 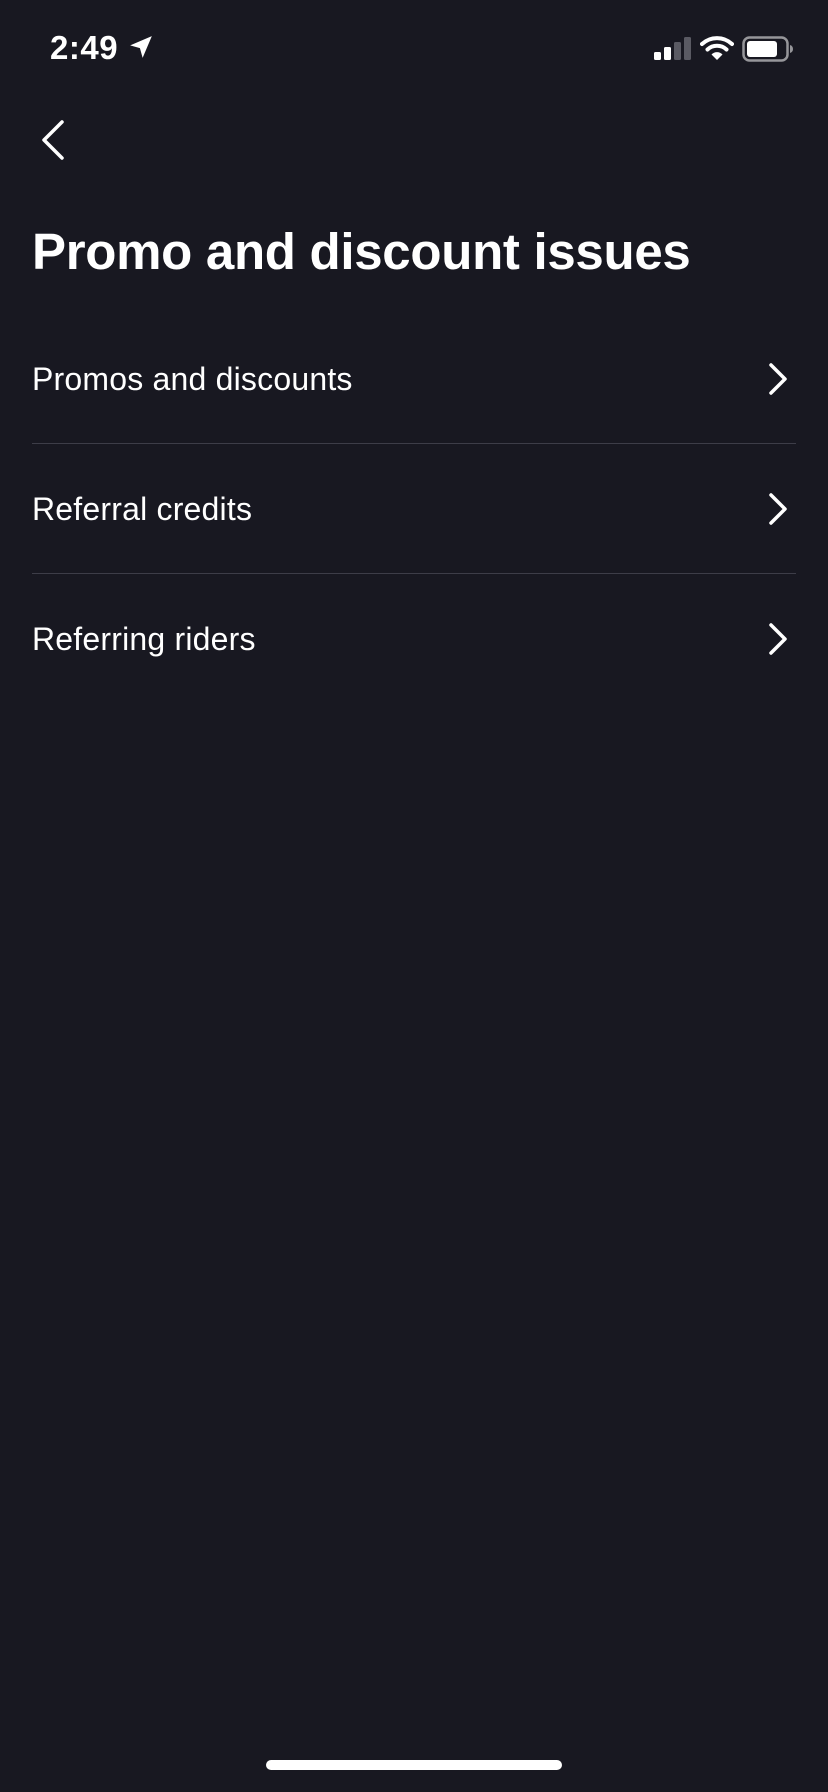 I want to click on battery-icon, so click(x=767, y=49).